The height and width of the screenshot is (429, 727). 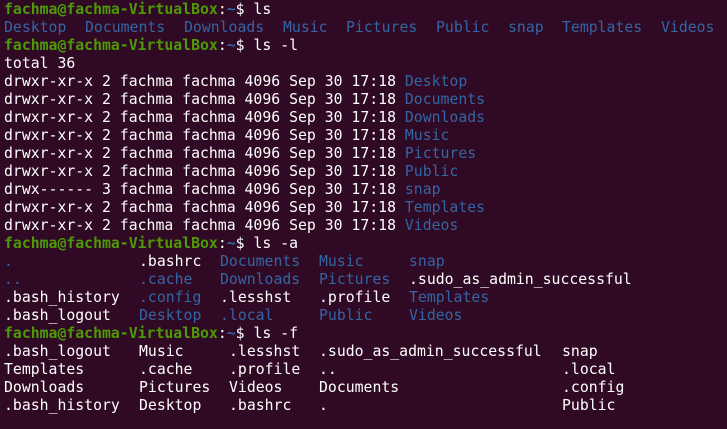 I want to click on file-entry: .., so click(x=328, y=369).